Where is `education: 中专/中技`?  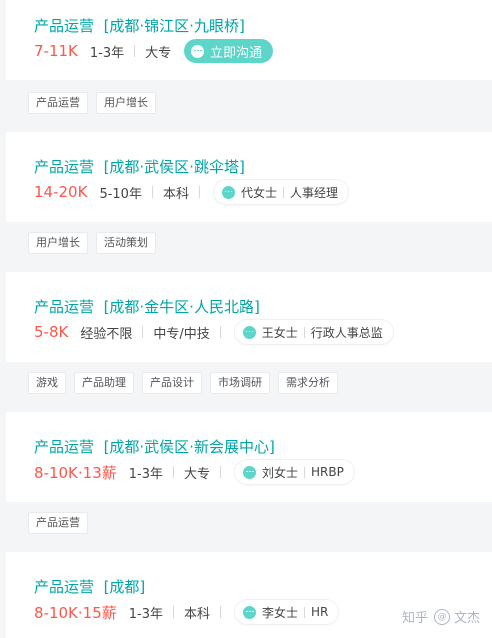 education: 中专/中技 is located at coordinates (181, 334).